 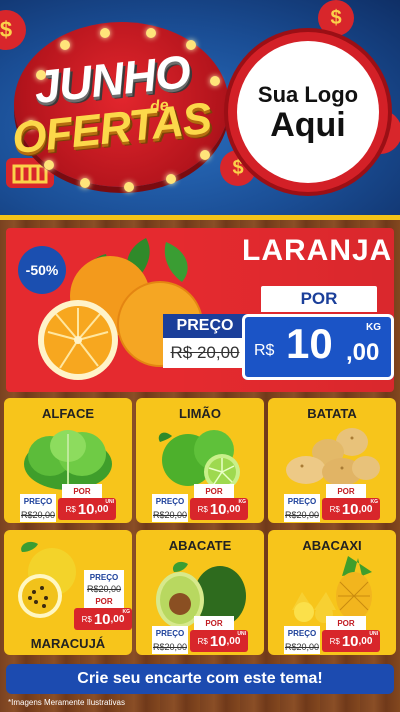 I want to click on pineapple-icon, so click(x=332, y=589).